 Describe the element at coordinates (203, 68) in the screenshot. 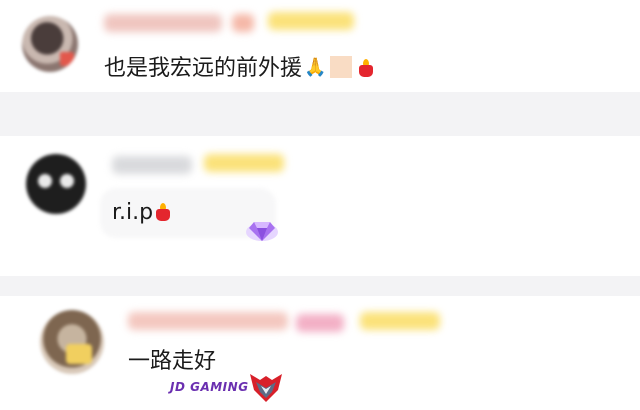

I see `comment-text-body: 也是我宏远的前外援` at that location.